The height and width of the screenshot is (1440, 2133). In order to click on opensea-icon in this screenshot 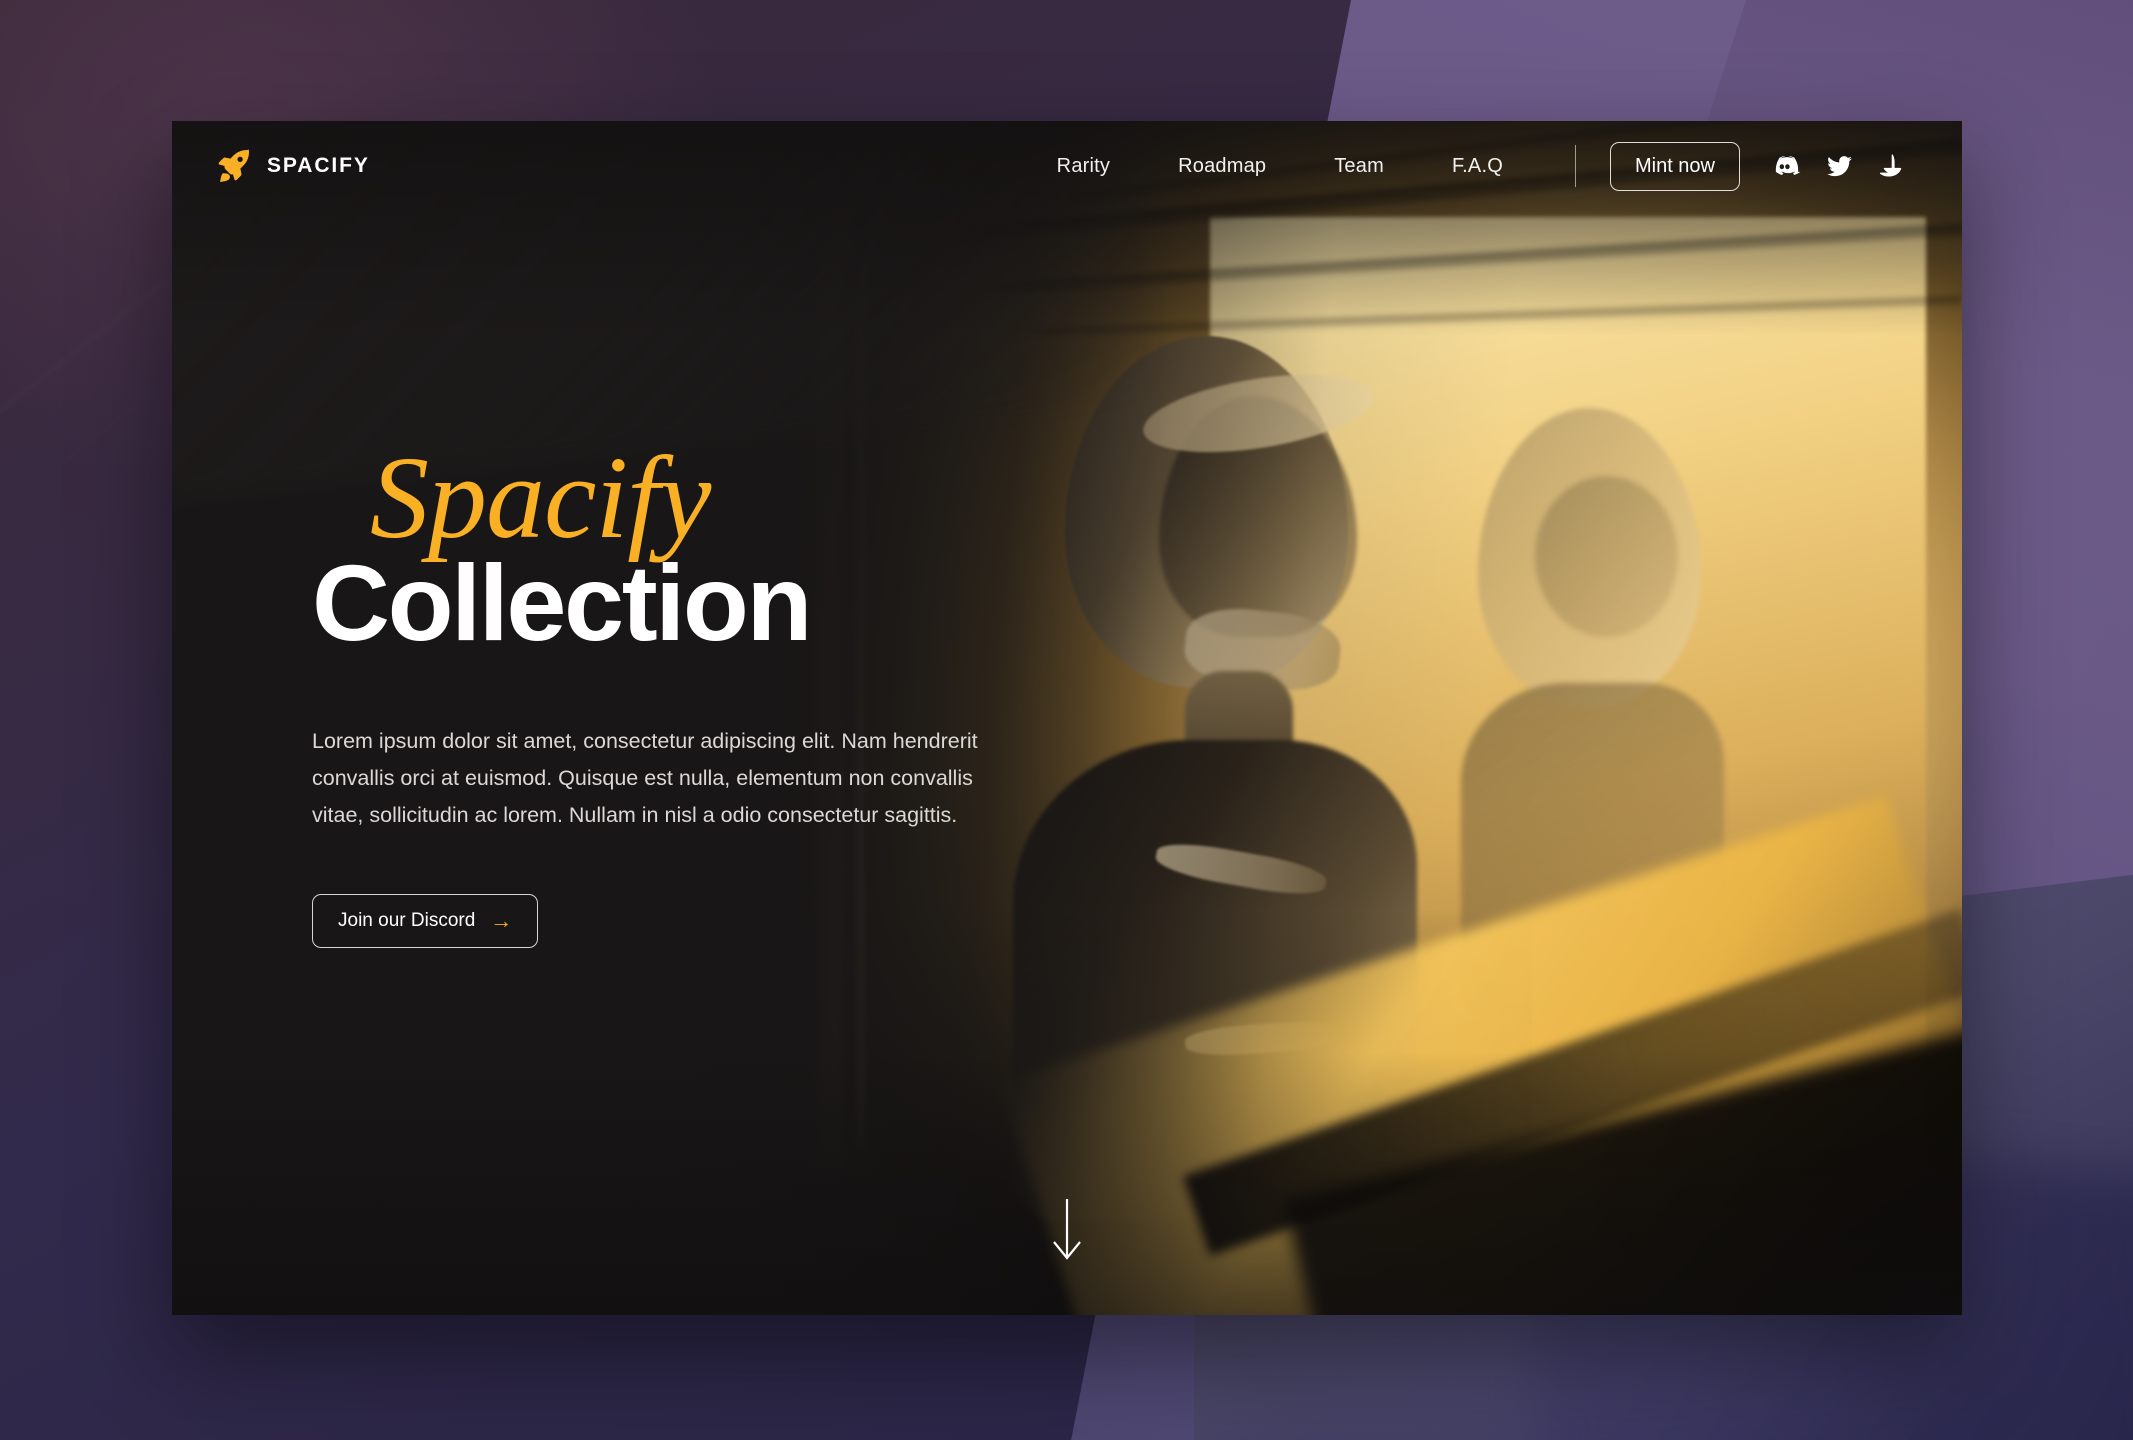, I will do `click(1891, 166)`.